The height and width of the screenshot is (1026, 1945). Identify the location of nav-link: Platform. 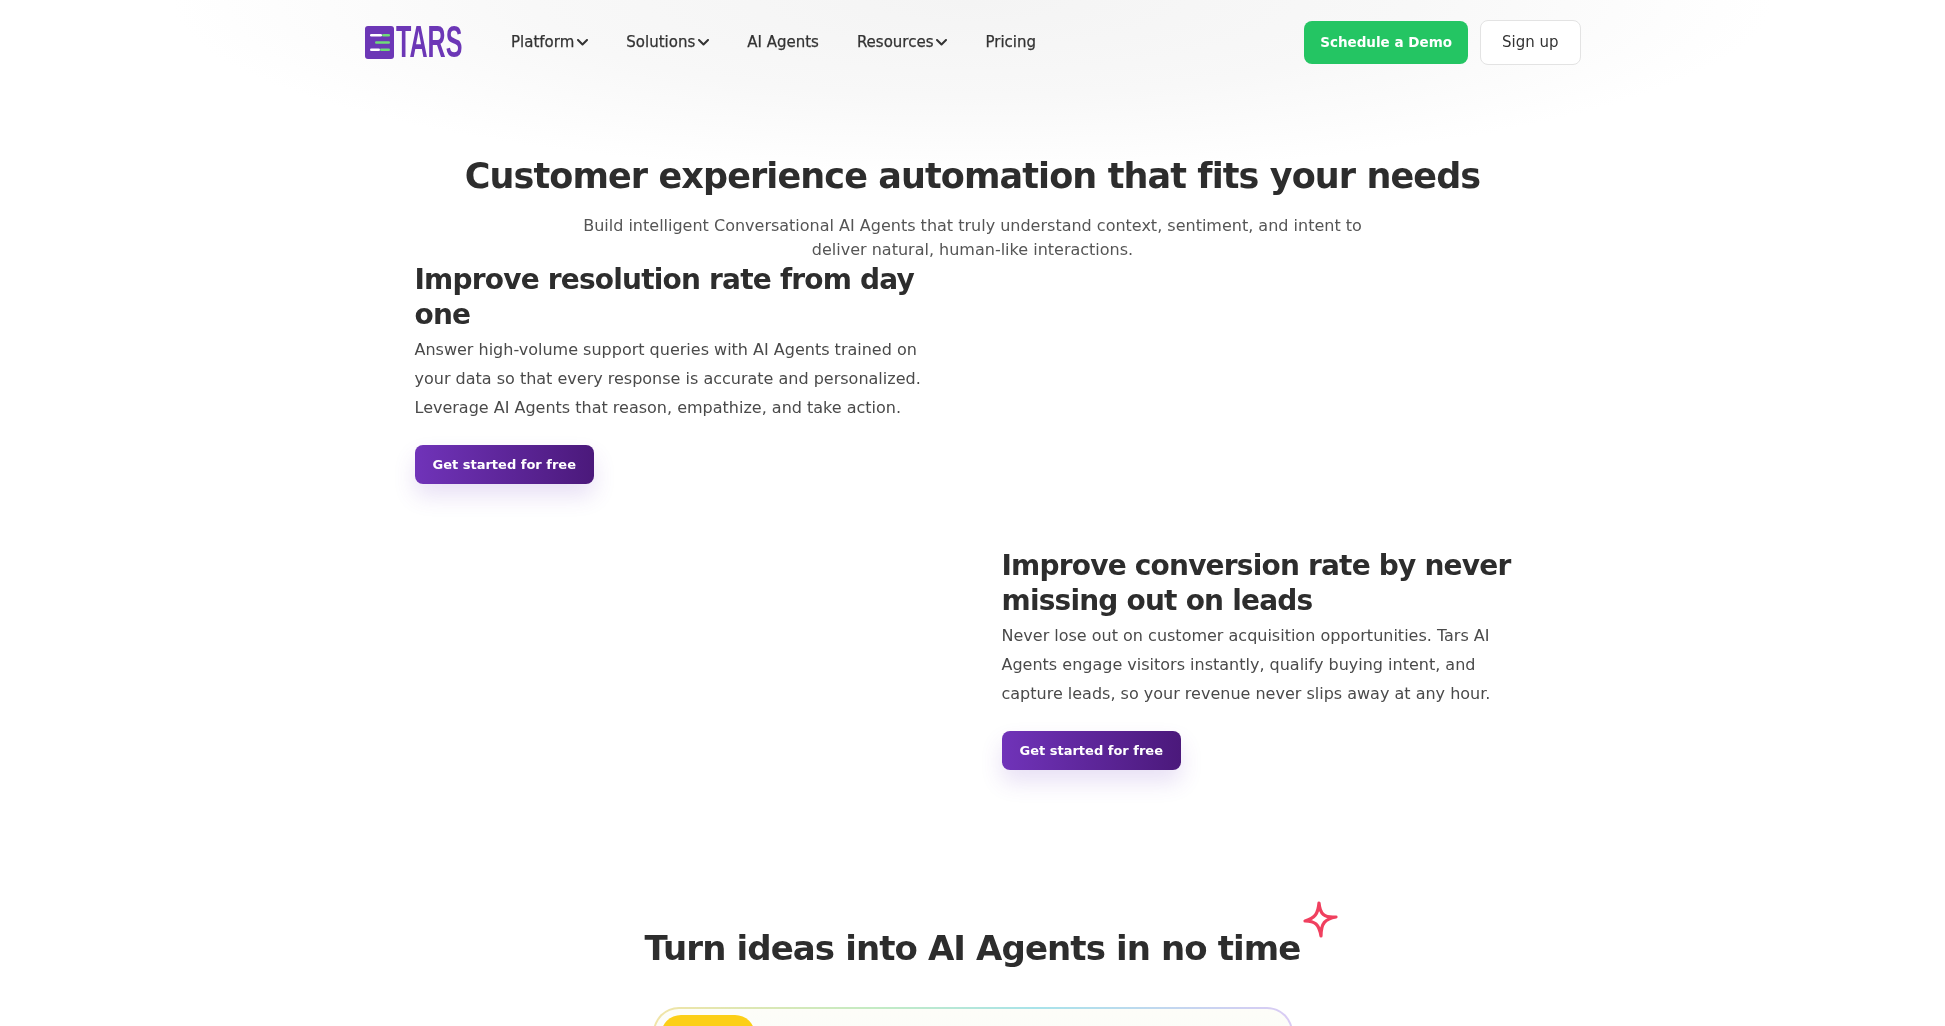
(550, 42).